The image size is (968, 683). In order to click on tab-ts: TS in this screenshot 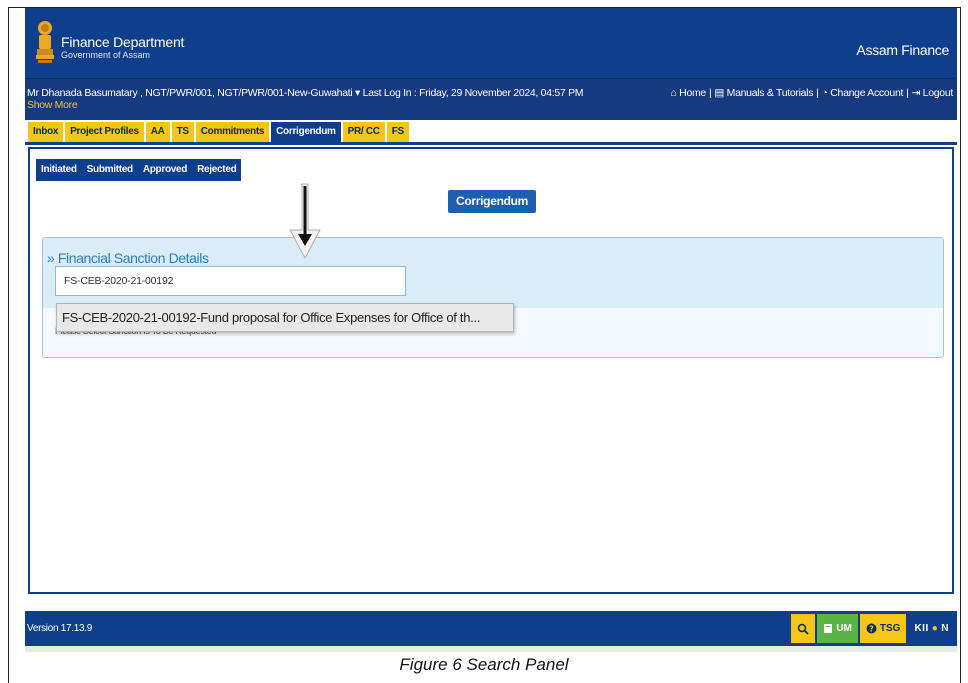, I will do `click(182, 132)`.